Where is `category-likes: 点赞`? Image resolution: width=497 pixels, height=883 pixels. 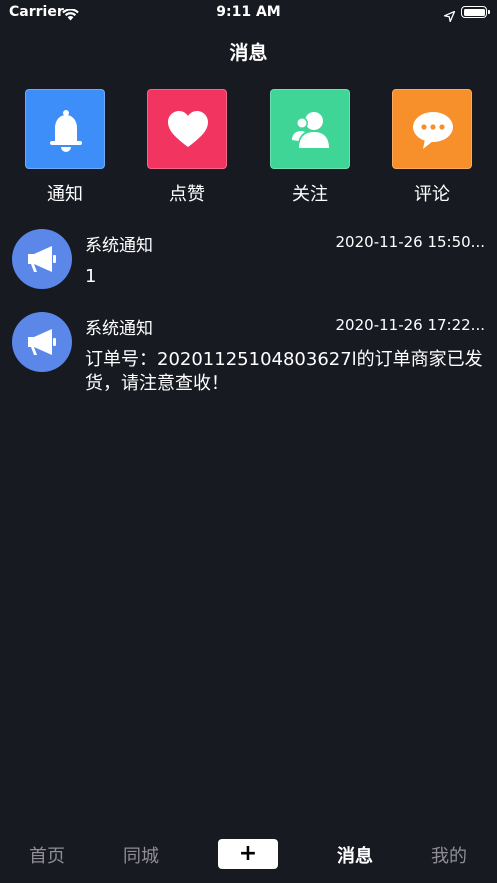 category-likes: 点赞 is located at coordinates (187, 147).